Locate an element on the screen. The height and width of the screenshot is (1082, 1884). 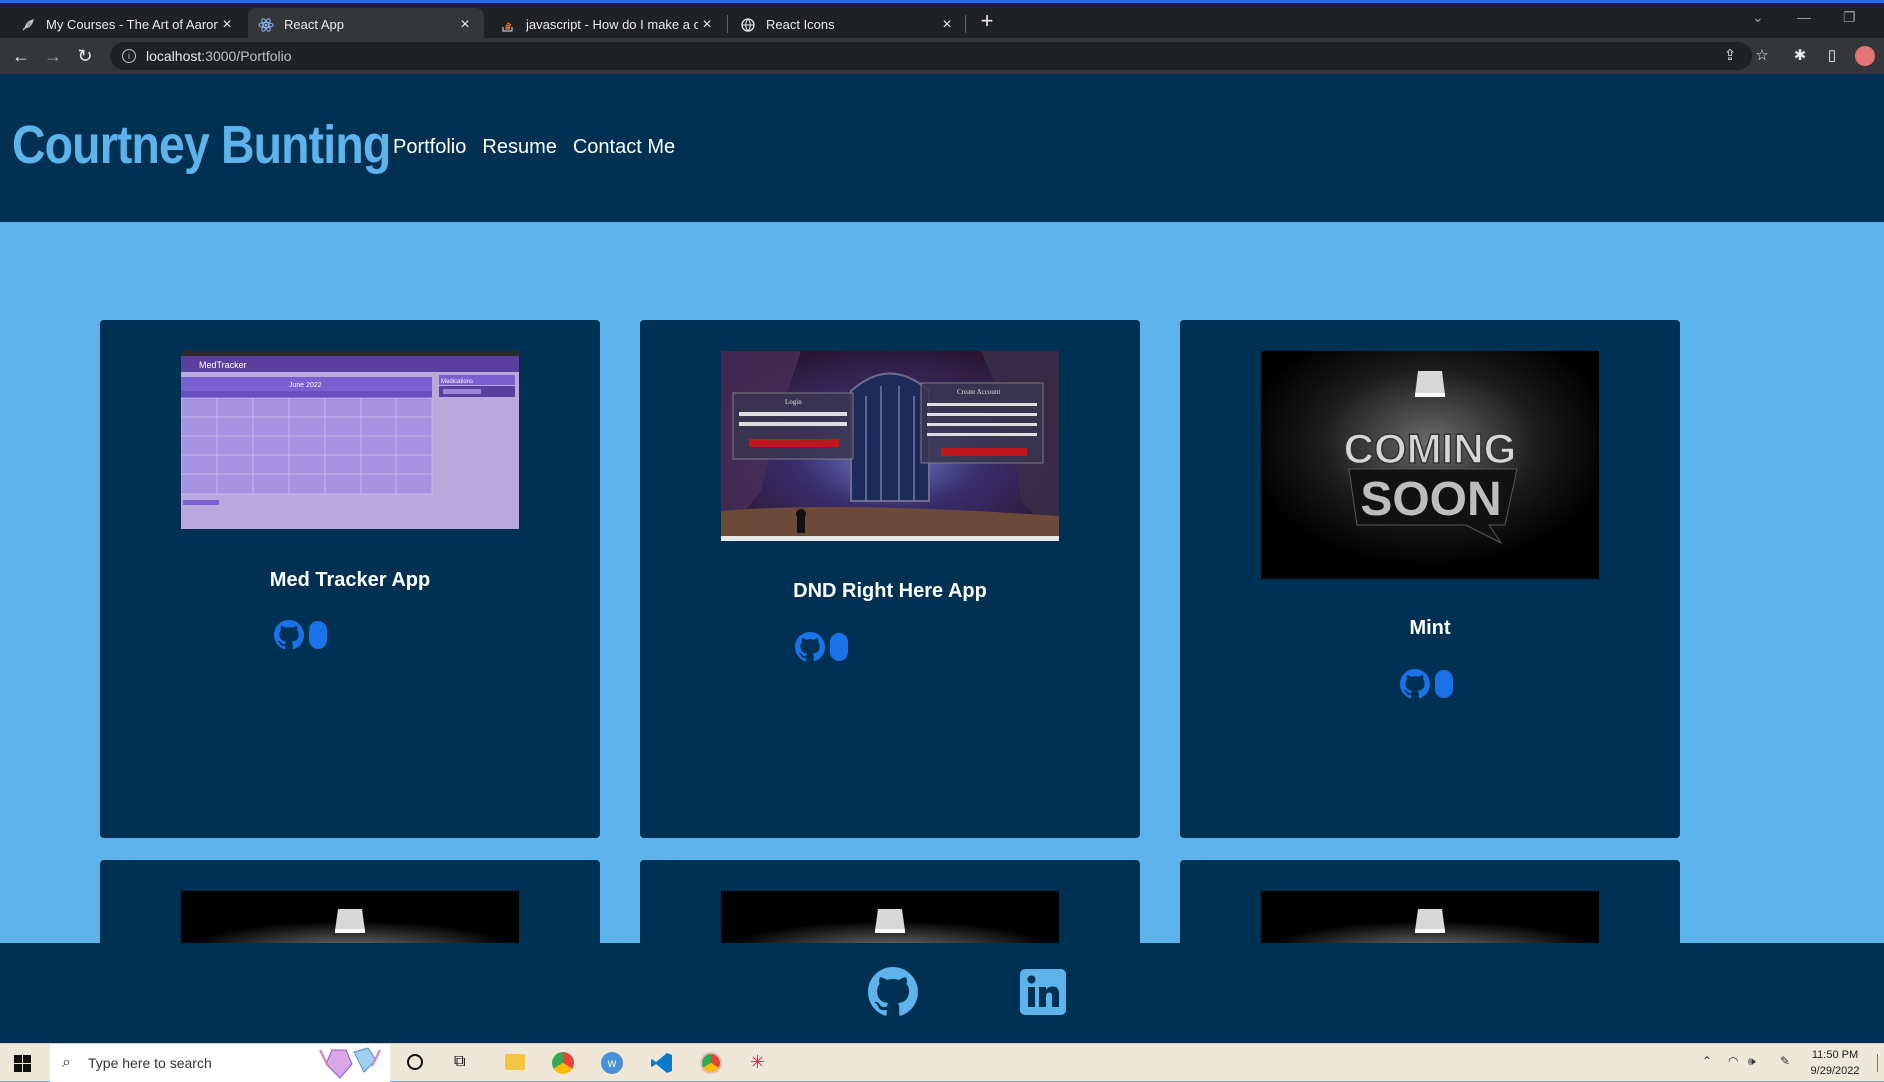
browser-tab-1: My Courses - The Art of Aaron Bl × is located at coordinates (128, 24).